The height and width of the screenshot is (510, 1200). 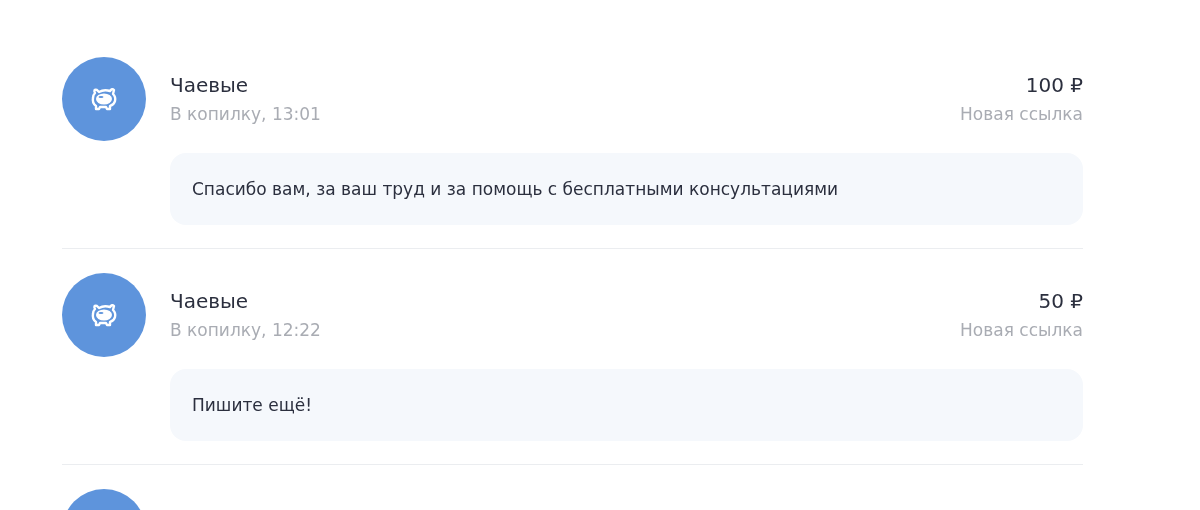 I want to click on message-bubble: Спасибо вам, за ваш труд и за помощь с бесплатными консультациями, so click(x=626, y=189).